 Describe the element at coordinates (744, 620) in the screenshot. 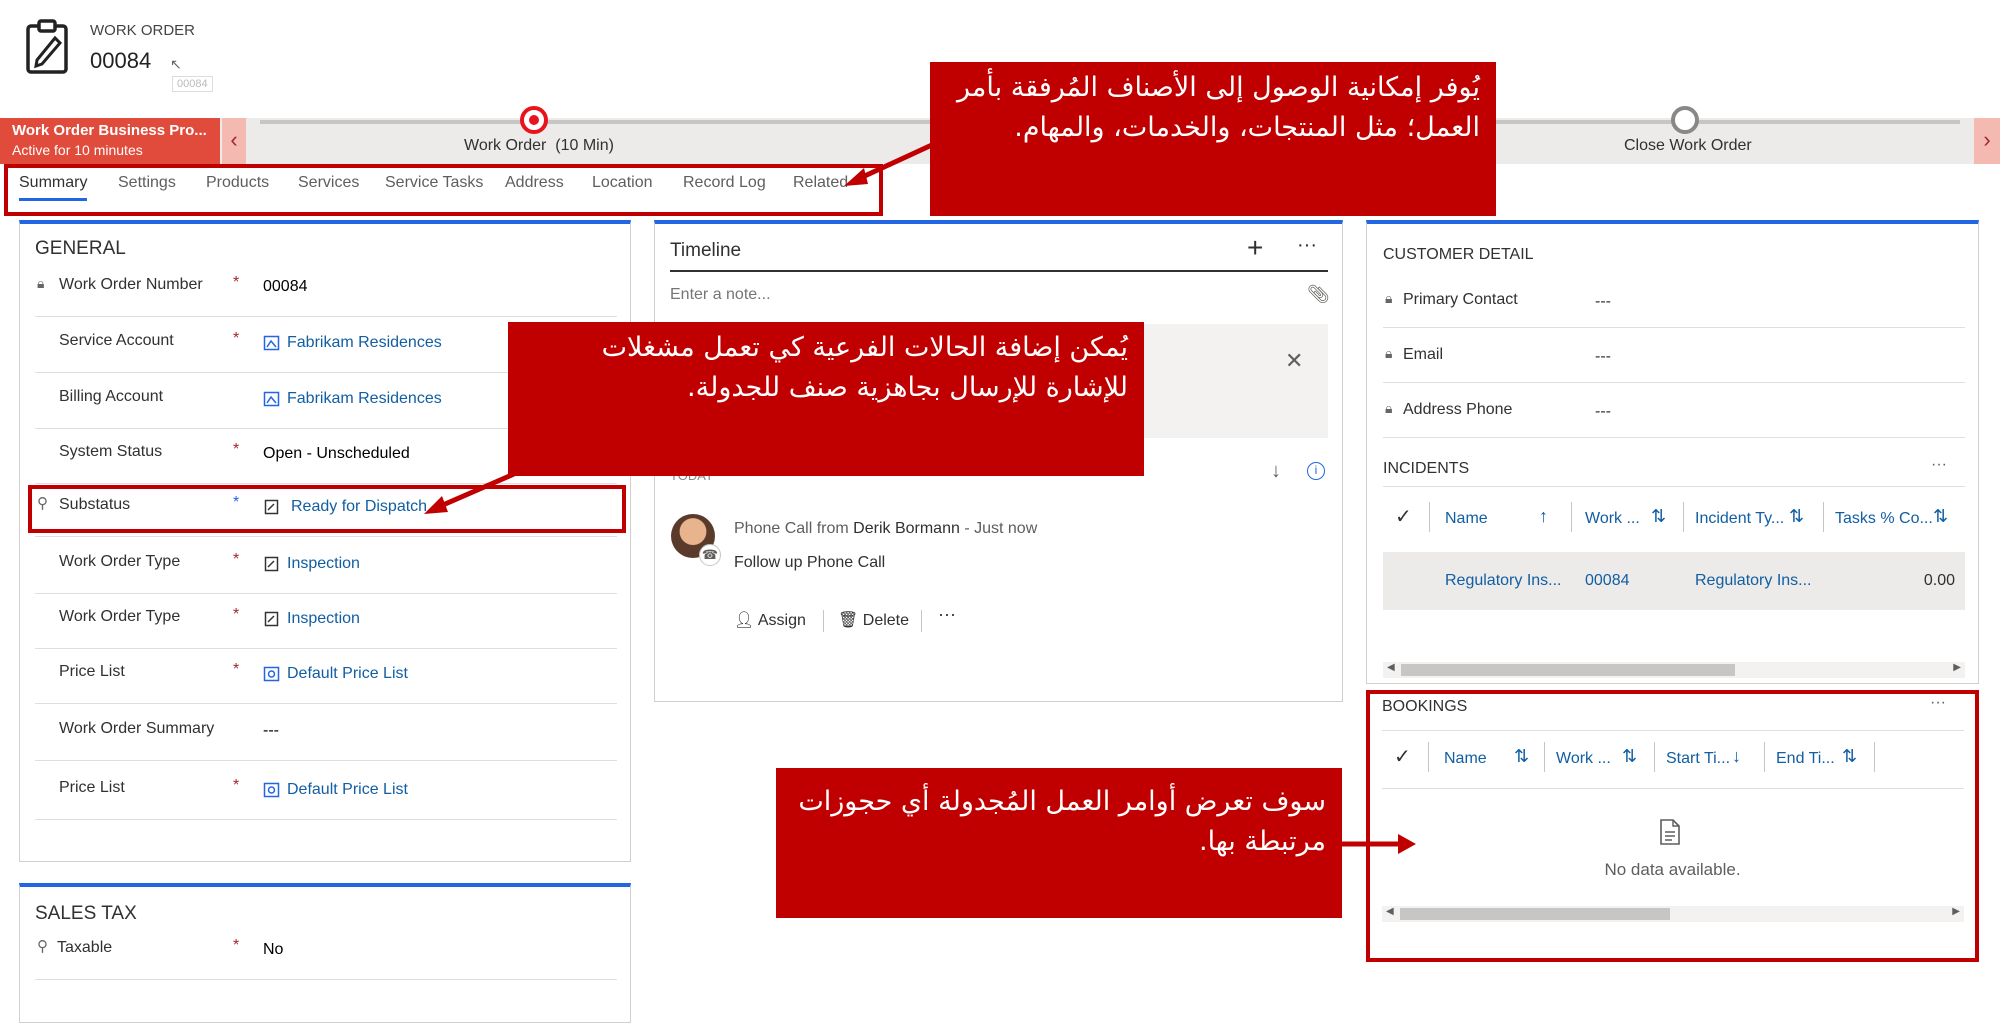

I see `assign-icon: 👤︎` at that location.